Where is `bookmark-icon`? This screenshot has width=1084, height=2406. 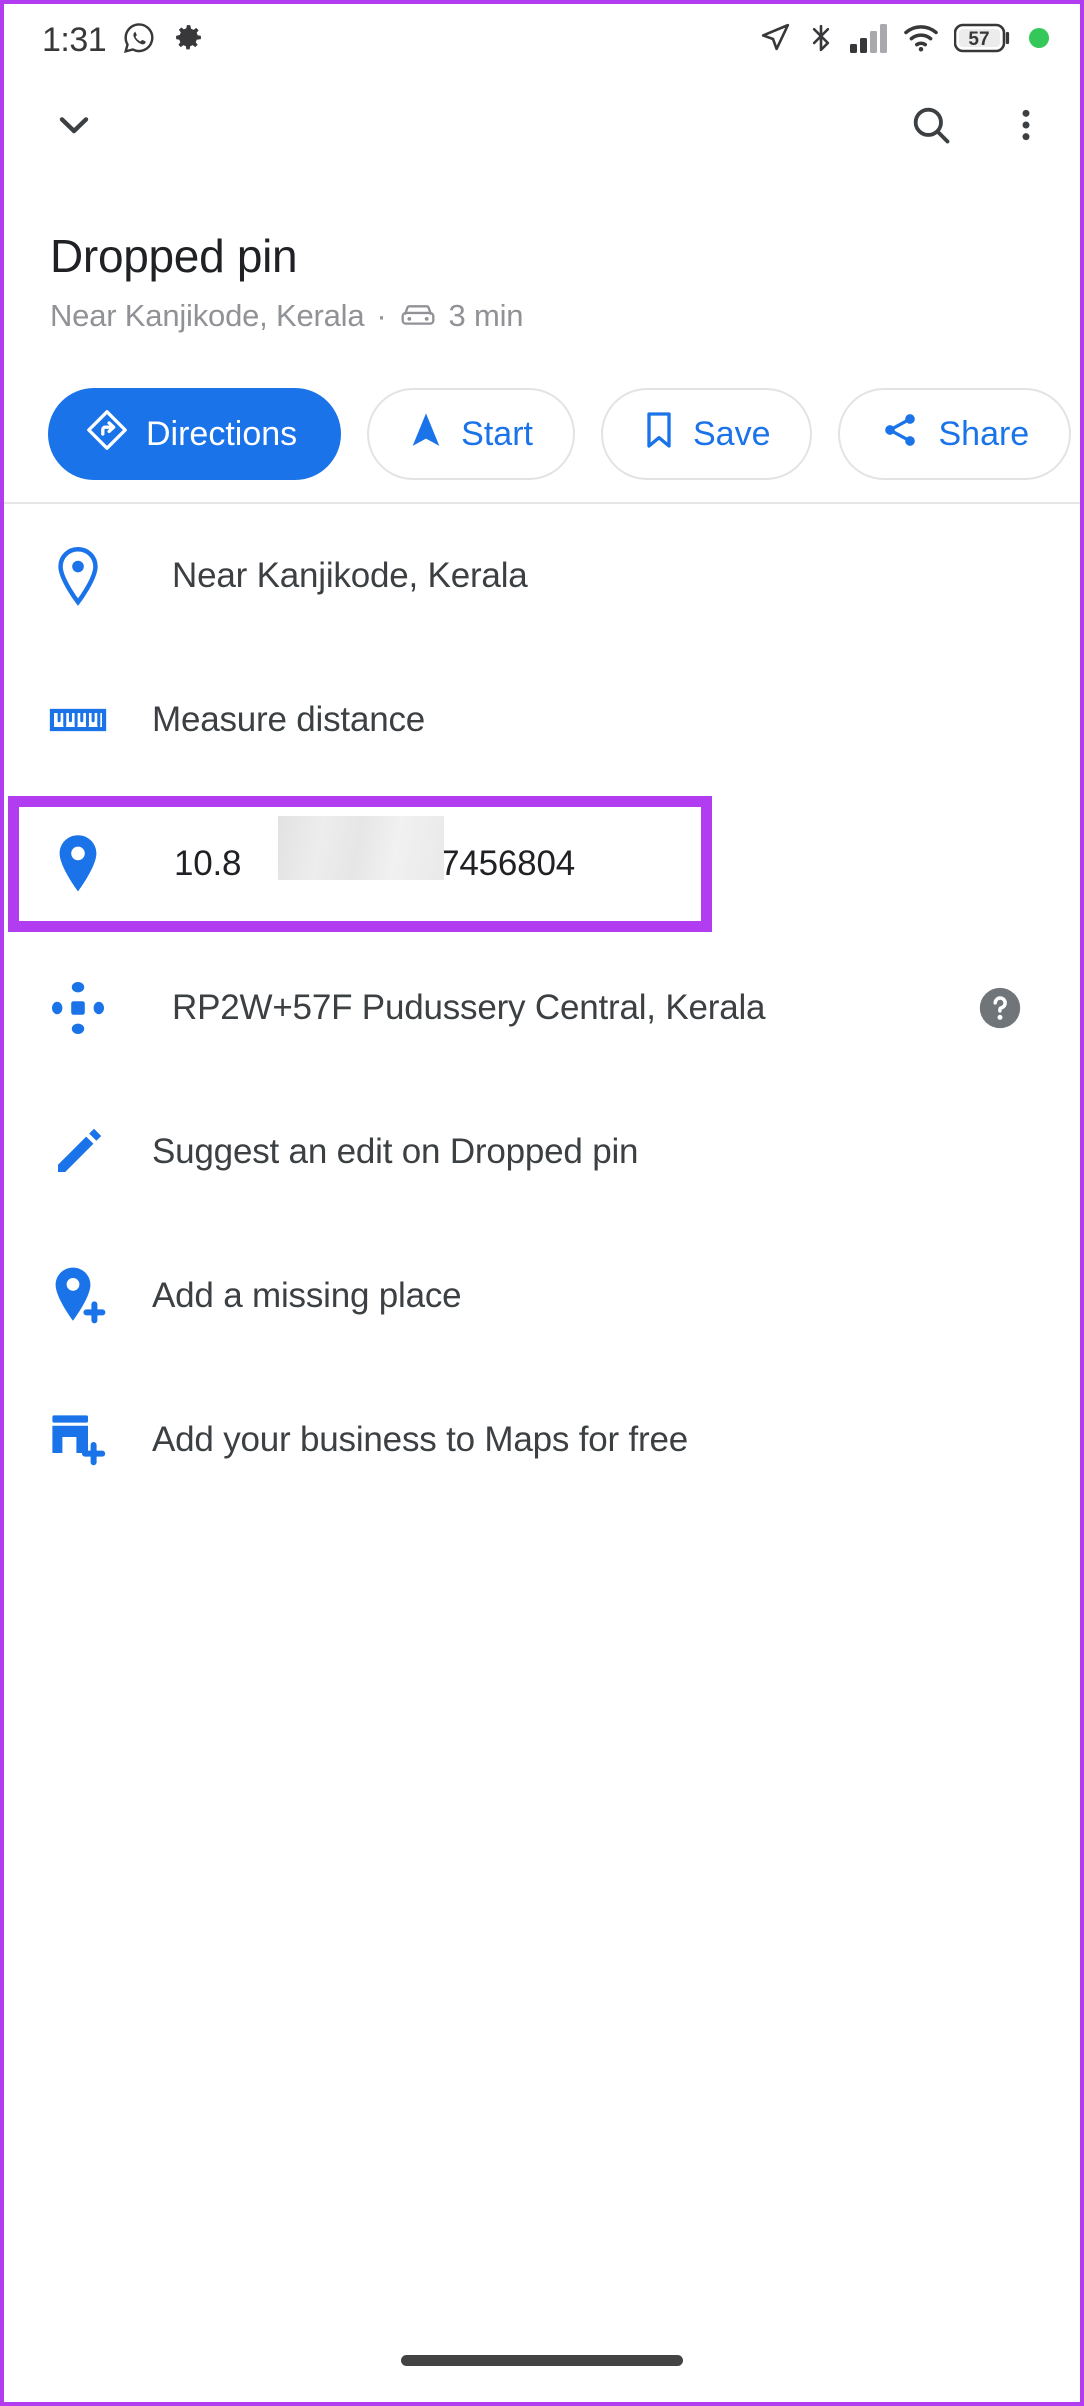 bookmark-icon is located at coordinates (659, 434).